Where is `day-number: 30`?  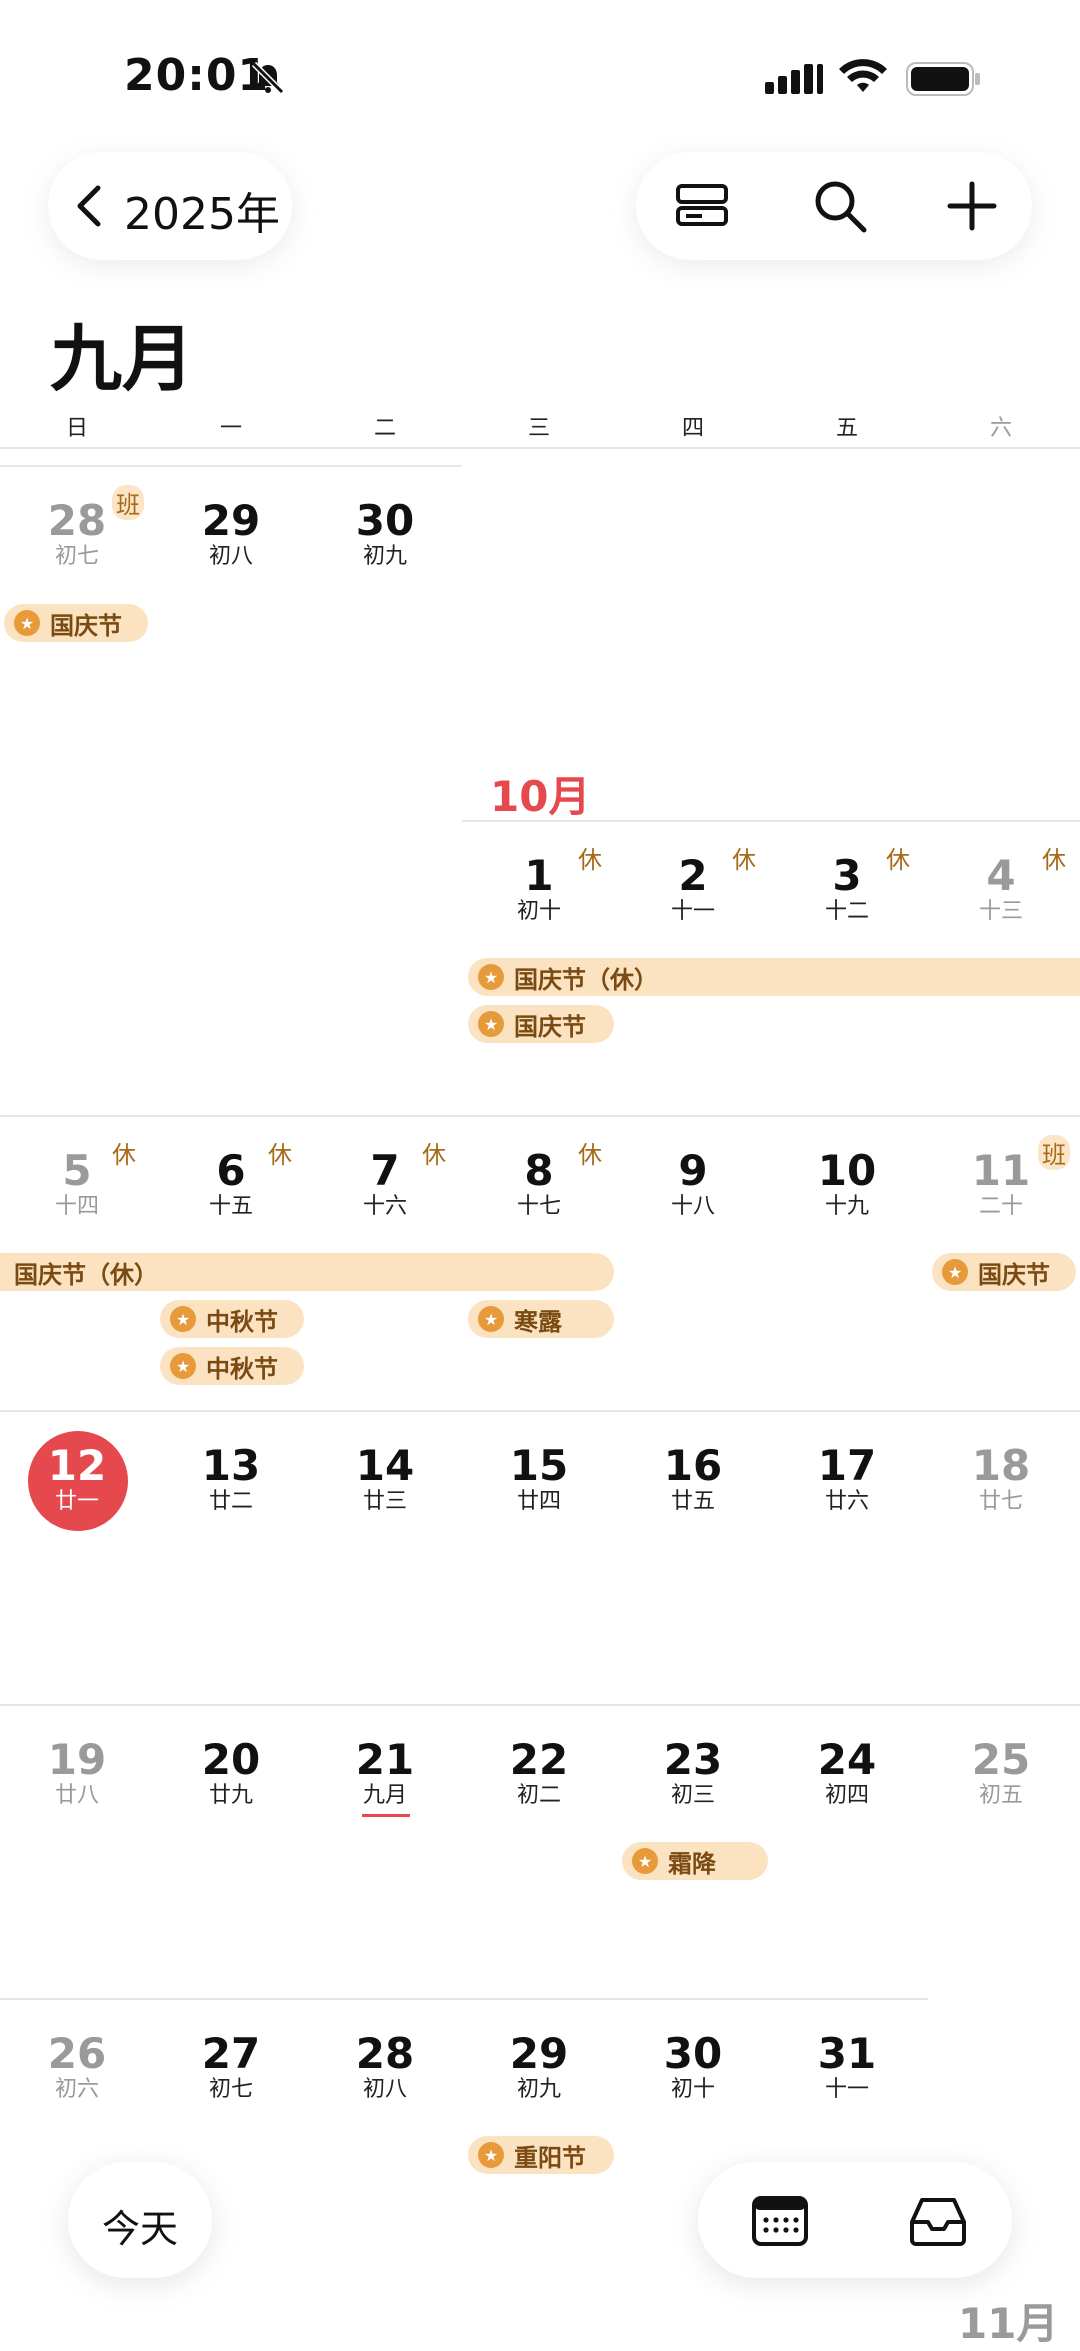 day-number: 30 is located at coordinates (385, 520).